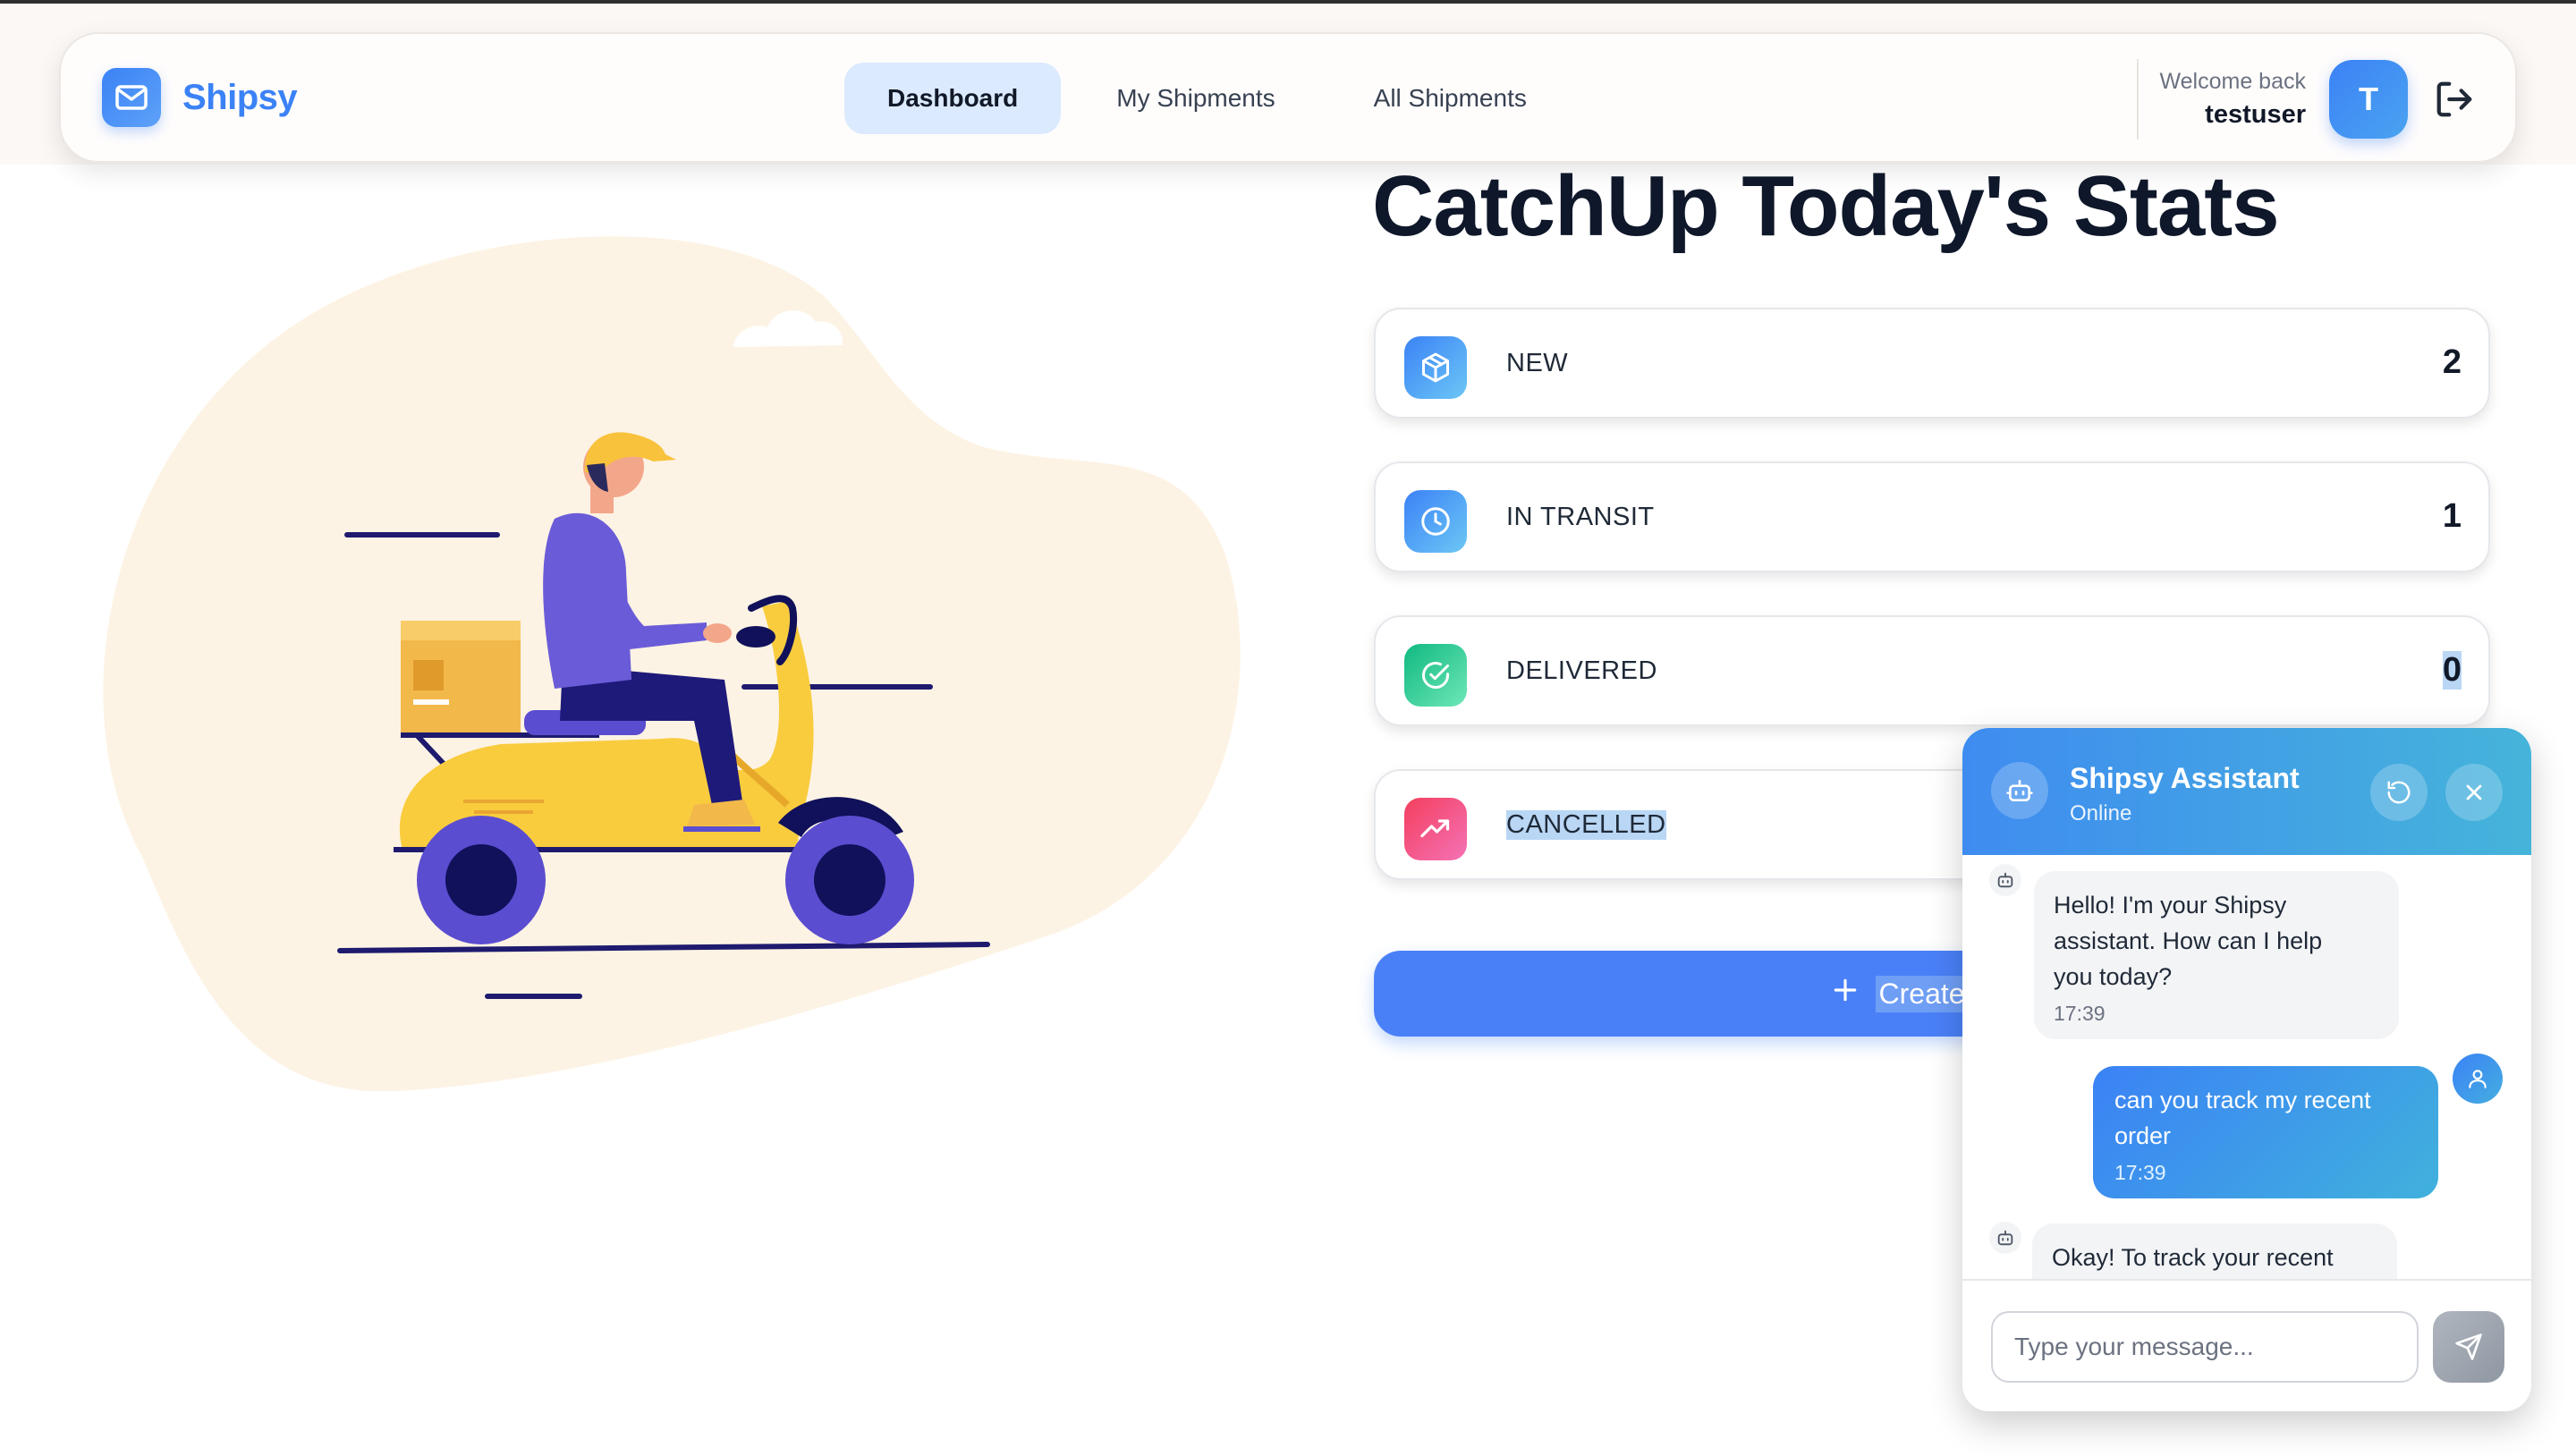 This screenshot has width=2576, height=1456. I want to click on message-line: Hello! I'm your Shipsy, so click(2170, 905).